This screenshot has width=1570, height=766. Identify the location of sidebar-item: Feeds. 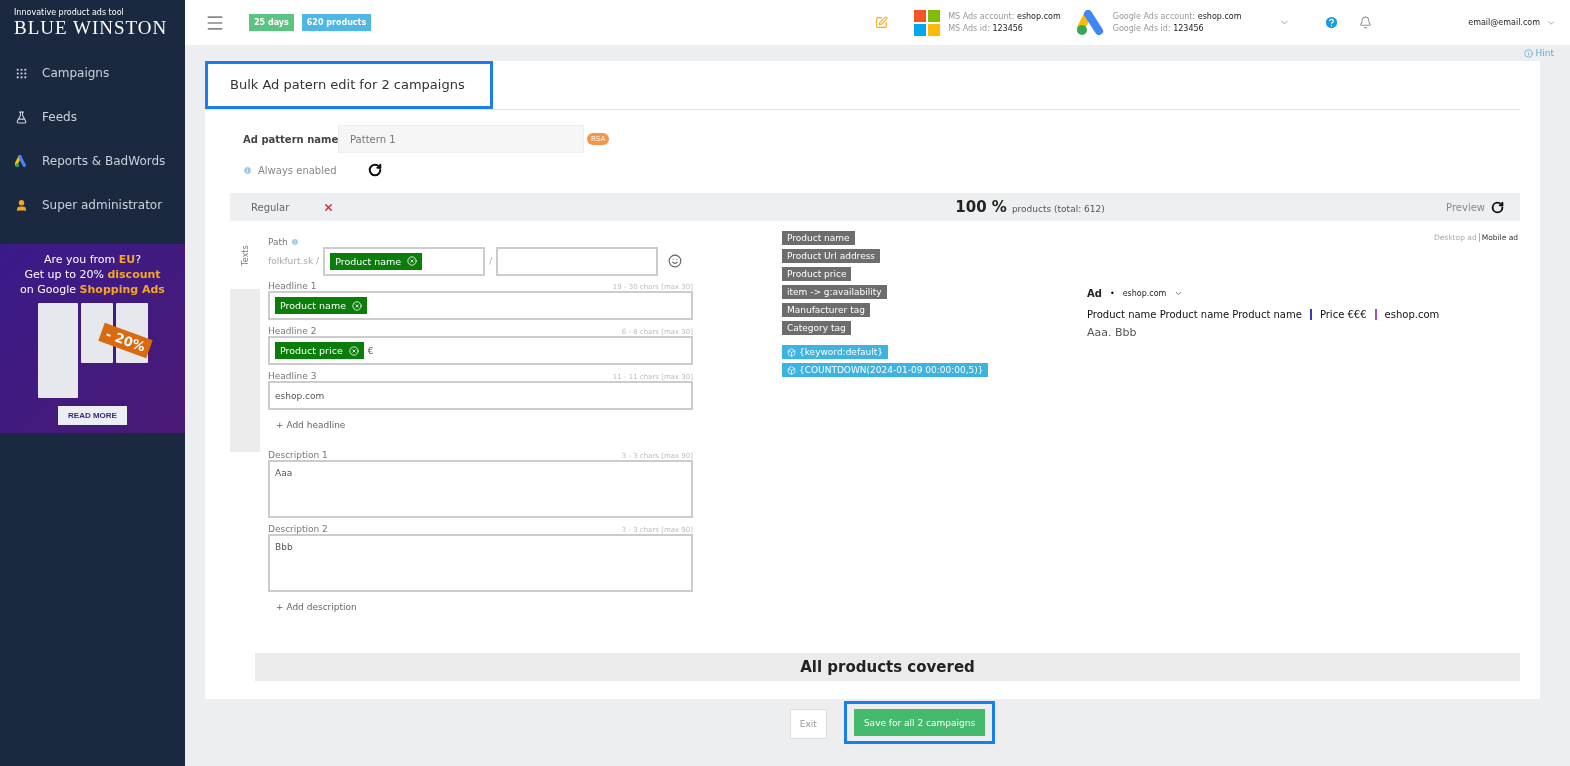
(92, 117).